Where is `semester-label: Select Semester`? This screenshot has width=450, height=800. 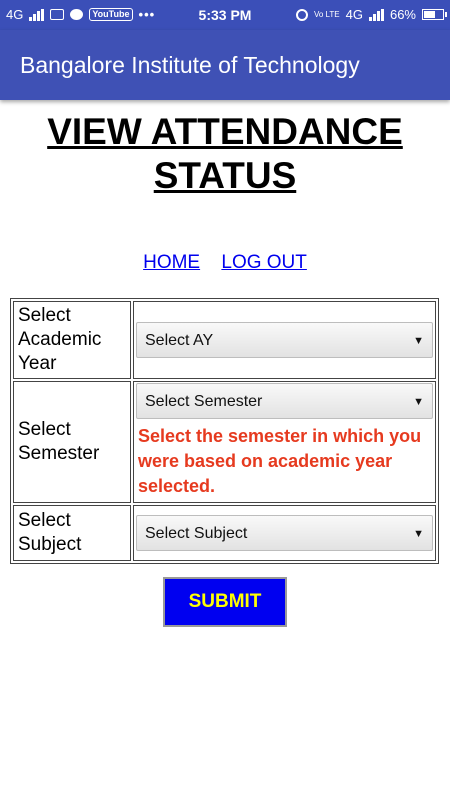 semester-label: Select Semester is located at coordinates (72, 442).